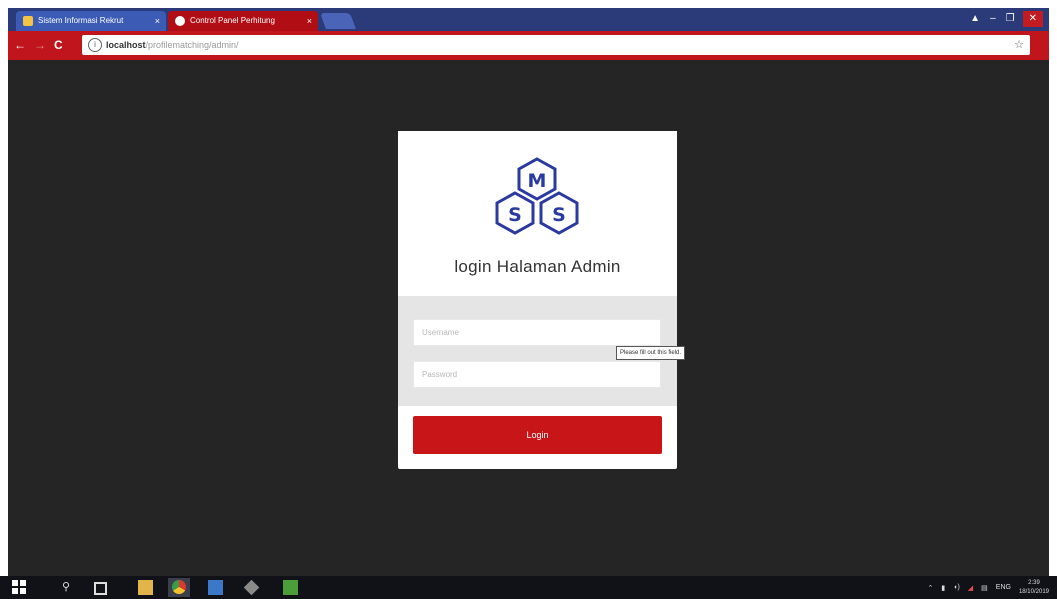  I want to click on browser-tab: Sistem Informasi Rekrut ×, so click(91, 21).